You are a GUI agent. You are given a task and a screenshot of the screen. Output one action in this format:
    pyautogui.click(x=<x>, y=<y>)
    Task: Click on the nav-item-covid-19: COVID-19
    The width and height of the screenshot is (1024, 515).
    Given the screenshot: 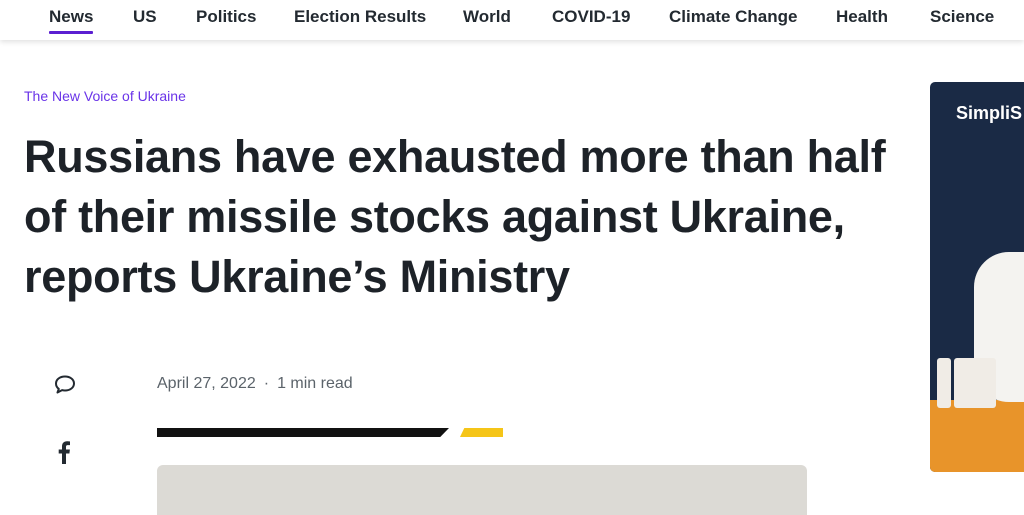 What is the action you would take?
    pyautogui.click(x=591, y=18)
    